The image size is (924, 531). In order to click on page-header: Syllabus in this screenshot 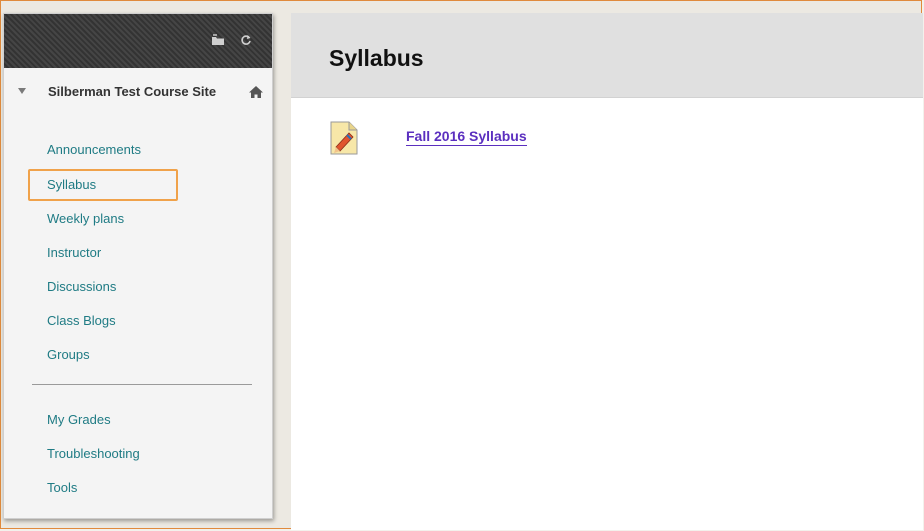, I will do `click(607, 55)`.